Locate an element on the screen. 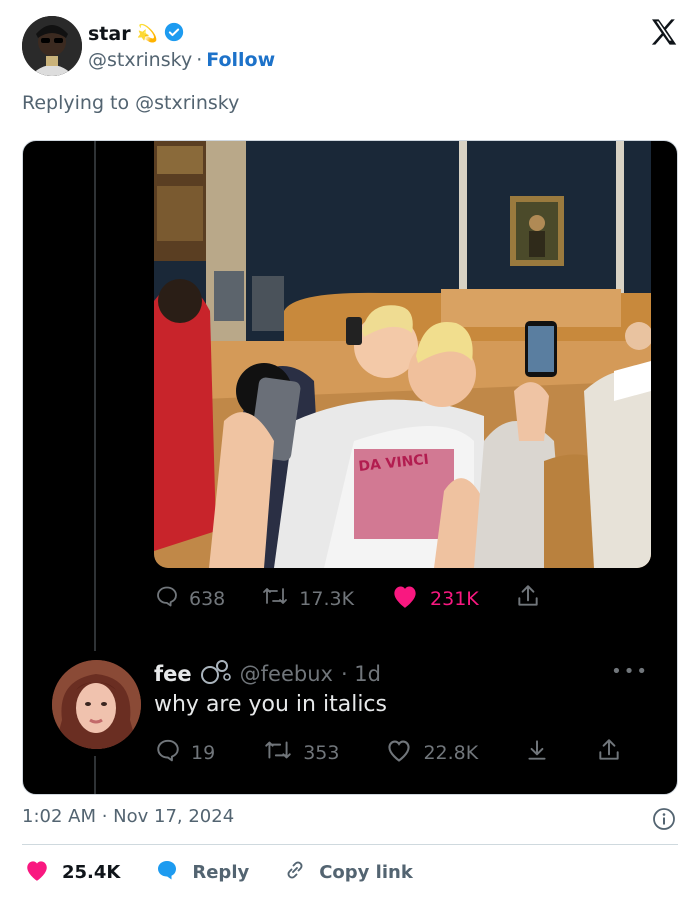  bookmark-icon is located at coordinates (537, 752).